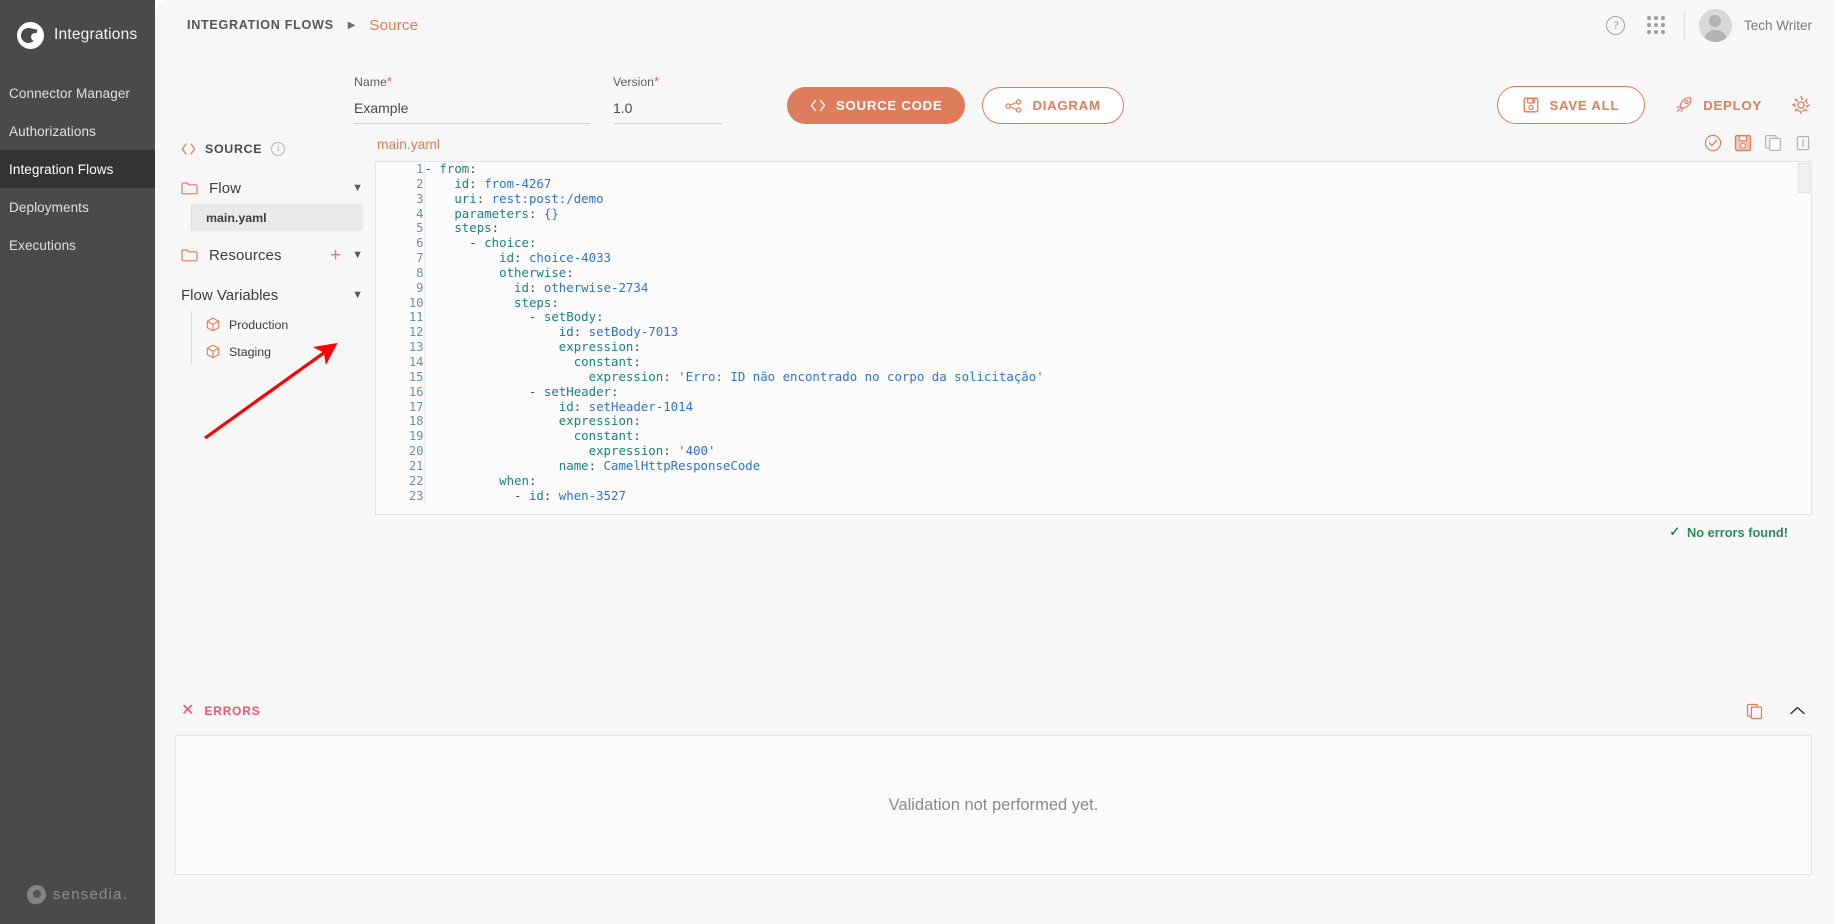 This screenshot has height=924, width=1834. I want to click on line-number: 4, so click(420, 213).